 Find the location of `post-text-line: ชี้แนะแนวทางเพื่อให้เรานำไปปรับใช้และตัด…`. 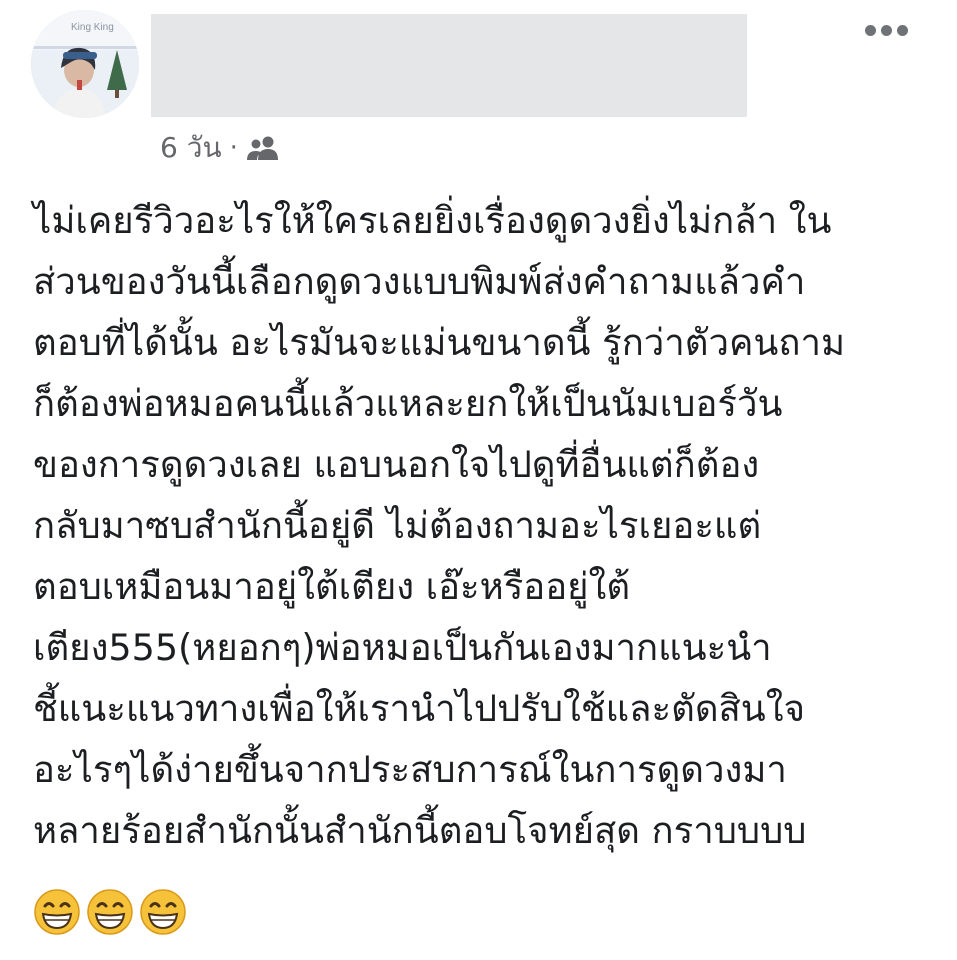

post-text-line: ชี้แนะแนวทางเพื่อให้เรานำไปปรับใช้และตัด… is located at coordinates (419, 708).